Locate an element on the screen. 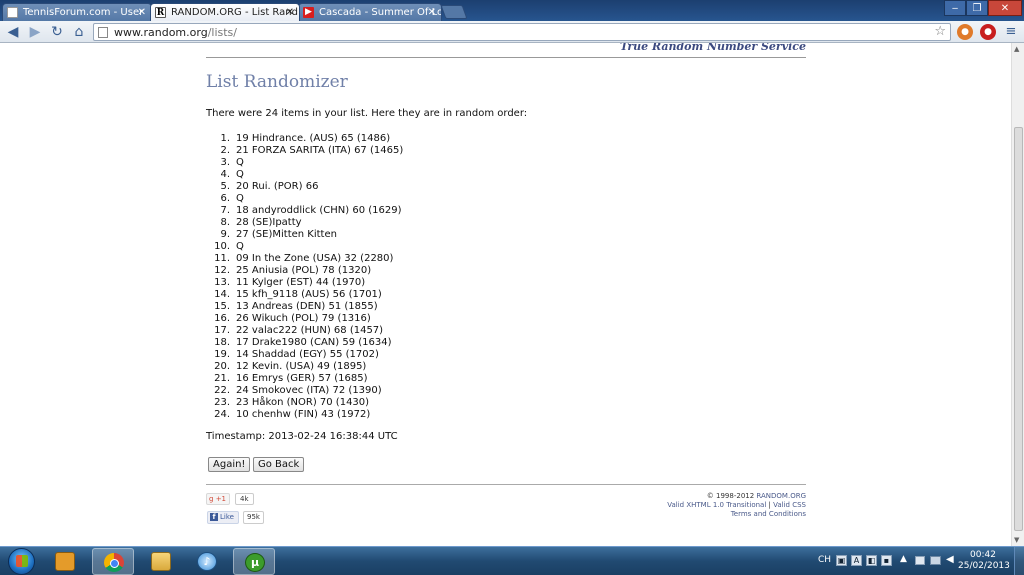 This screenshot has width=1024, height=575. google-plus-button: g +1 is located at coordinates (218, 499).